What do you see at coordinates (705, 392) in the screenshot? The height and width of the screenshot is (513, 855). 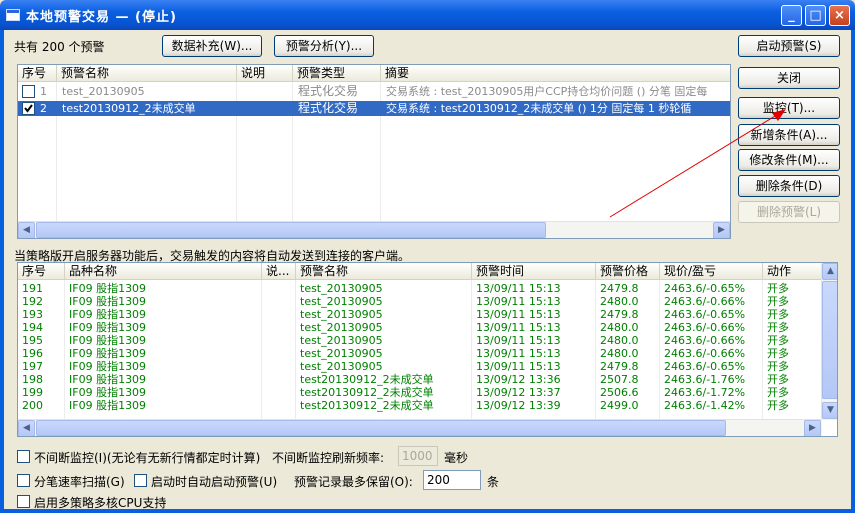 I see `row-current-pl: 2463.6/-1.72%` at bounding box center [705, 392].